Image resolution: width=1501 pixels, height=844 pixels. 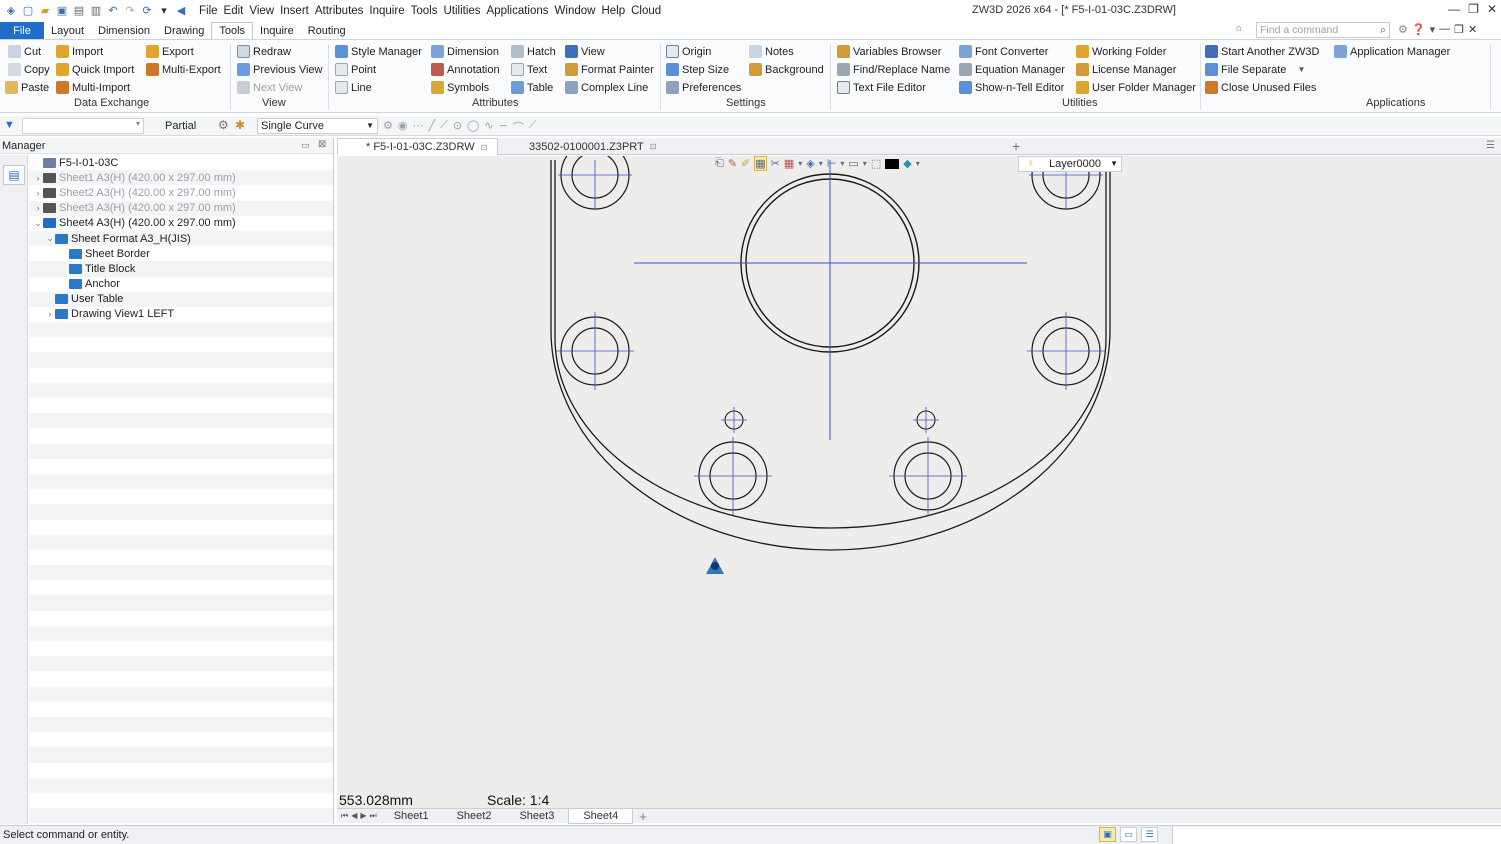 I want to click on next-view-button: Next View, so click(x=269, y=87).